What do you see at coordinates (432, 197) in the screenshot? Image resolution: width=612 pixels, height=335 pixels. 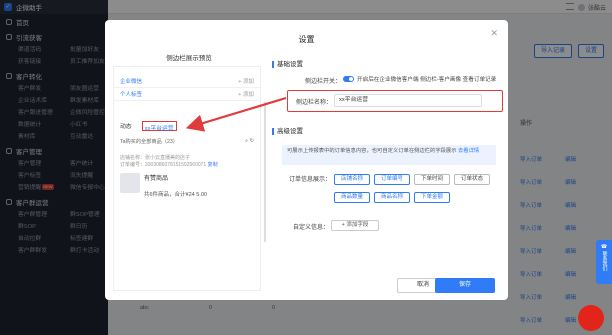 I see `order-field-chip: 下单金额` at bounding box center [432, 197].